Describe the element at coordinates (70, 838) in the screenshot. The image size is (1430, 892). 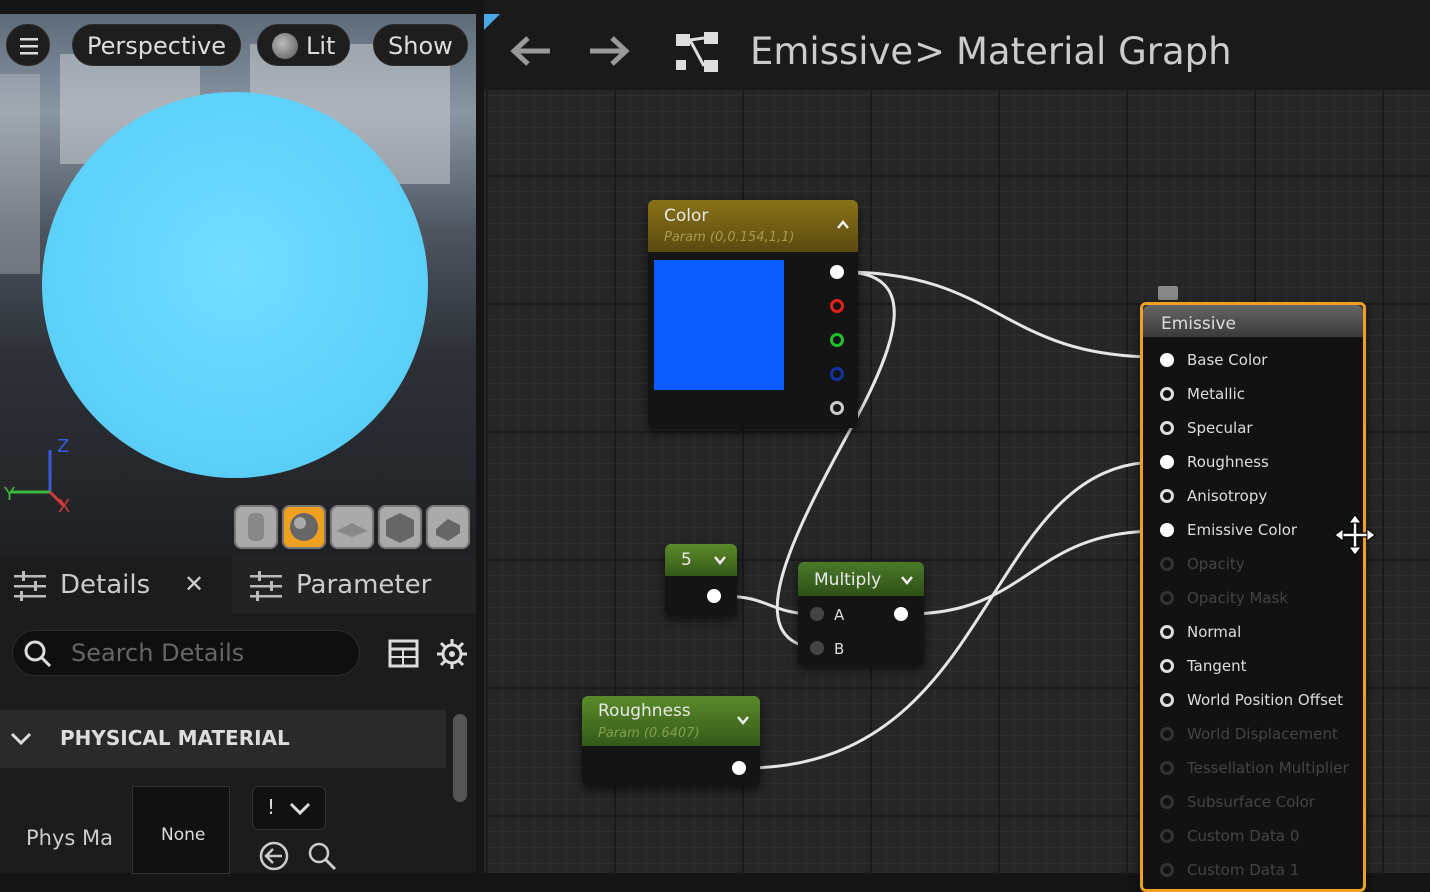
I see `phys-mat-label: Phys Ma` at that location.